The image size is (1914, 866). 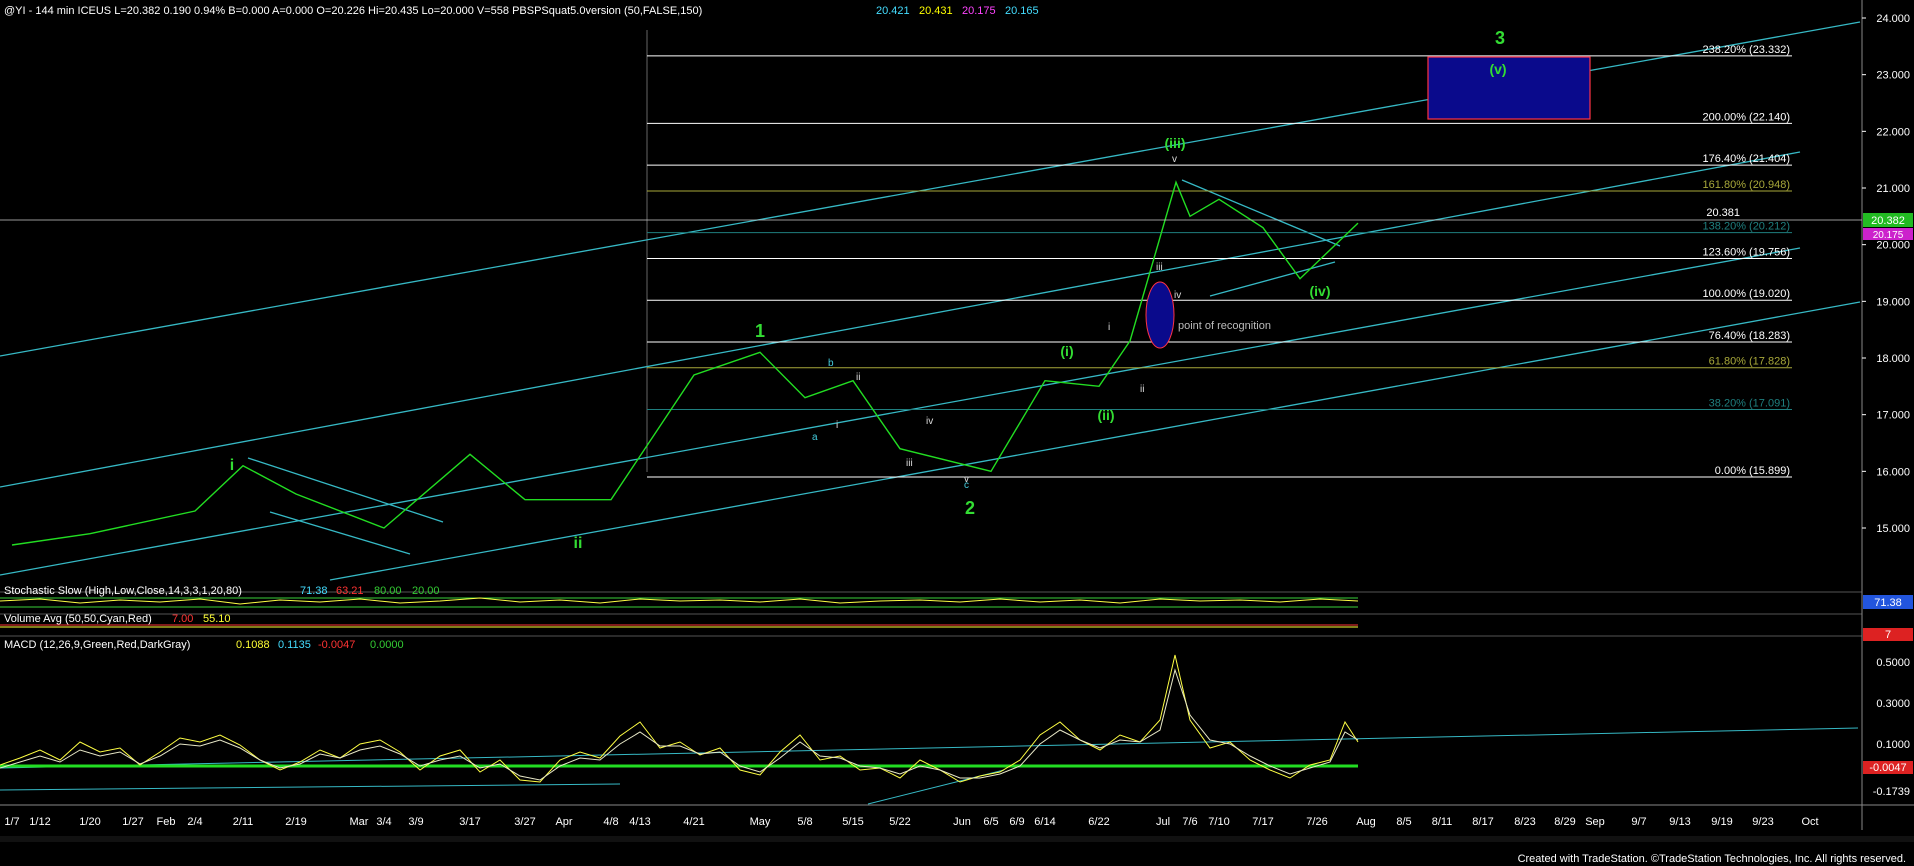 What do you see at coordinates (11, 822) in the screenshot?
I see `x-tick-label: 1/7` at bounding box center [11, 822].